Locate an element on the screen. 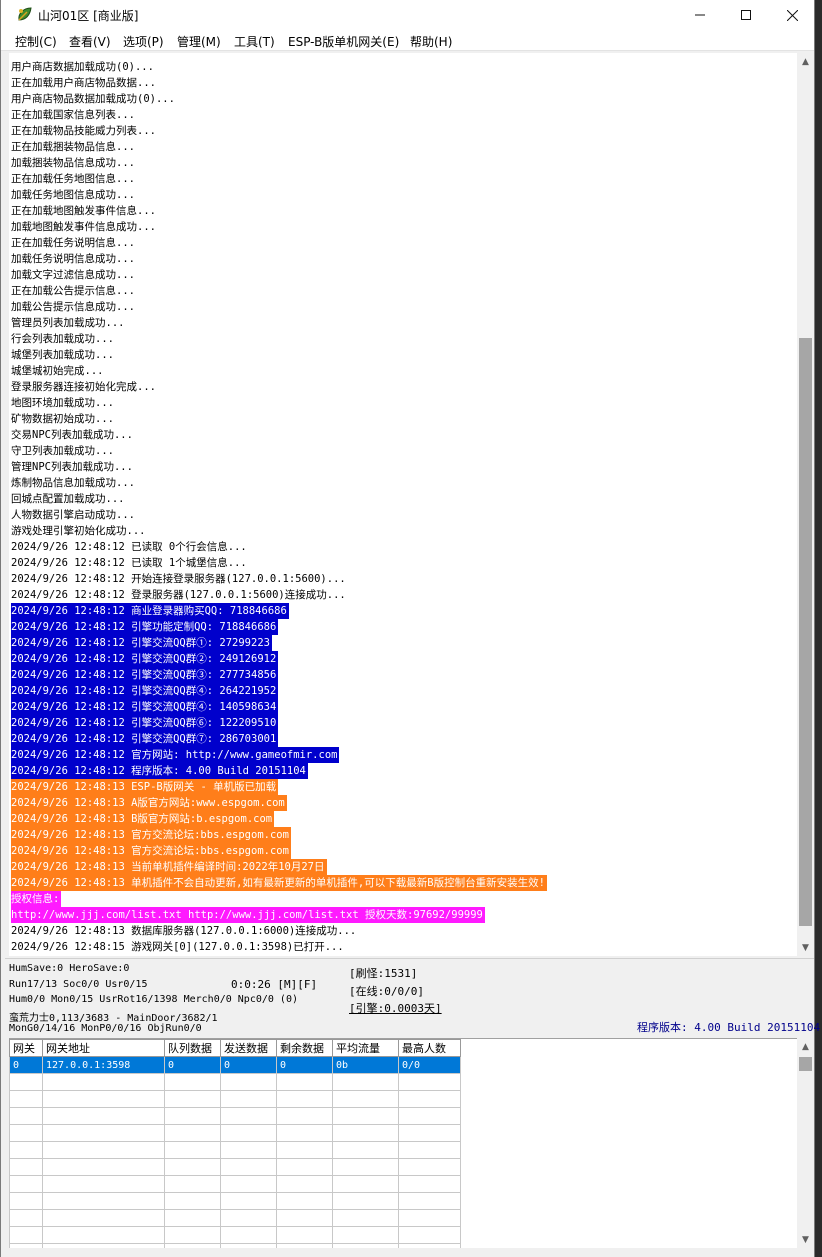 This screenshot has height=1257, width=822. scroll-down-icon: ▼ is located at coordinates (805, 947).